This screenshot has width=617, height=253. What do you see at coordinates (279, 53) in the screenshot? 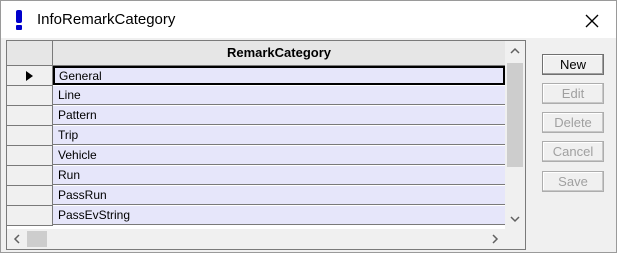
I see `column-header-remark-category: RemarkCategory` at bounding box center [279, 53].